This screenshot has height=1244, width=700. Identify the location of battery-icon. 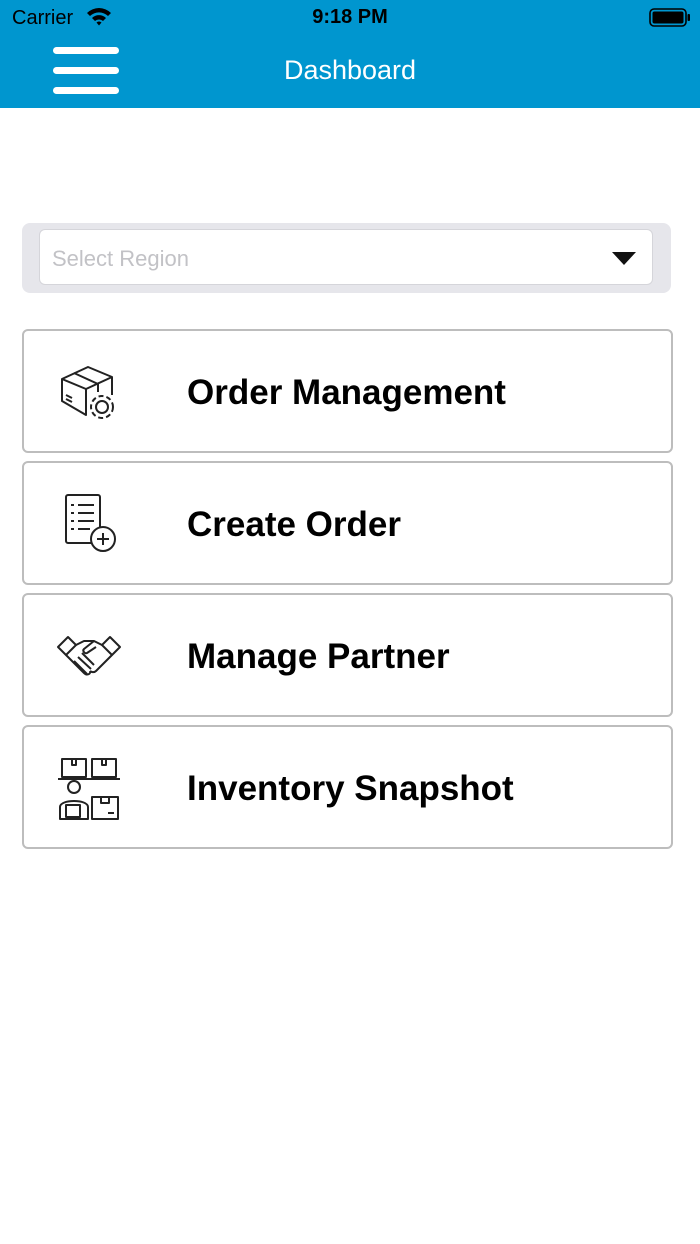
(669, 17).